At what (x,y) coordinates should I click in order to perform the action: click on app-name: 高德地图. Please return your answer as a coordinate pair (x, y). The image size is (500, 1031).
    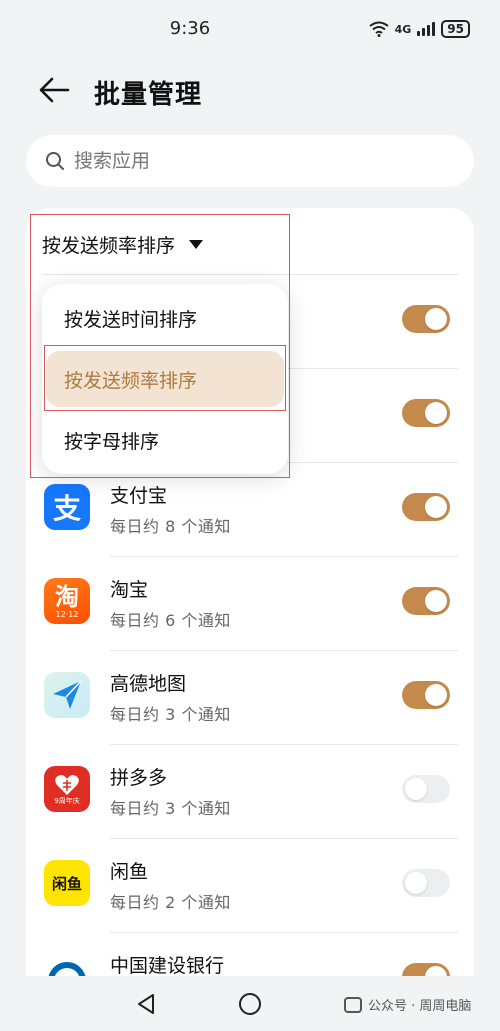
    Looking at the image, I should click on (148, 684).